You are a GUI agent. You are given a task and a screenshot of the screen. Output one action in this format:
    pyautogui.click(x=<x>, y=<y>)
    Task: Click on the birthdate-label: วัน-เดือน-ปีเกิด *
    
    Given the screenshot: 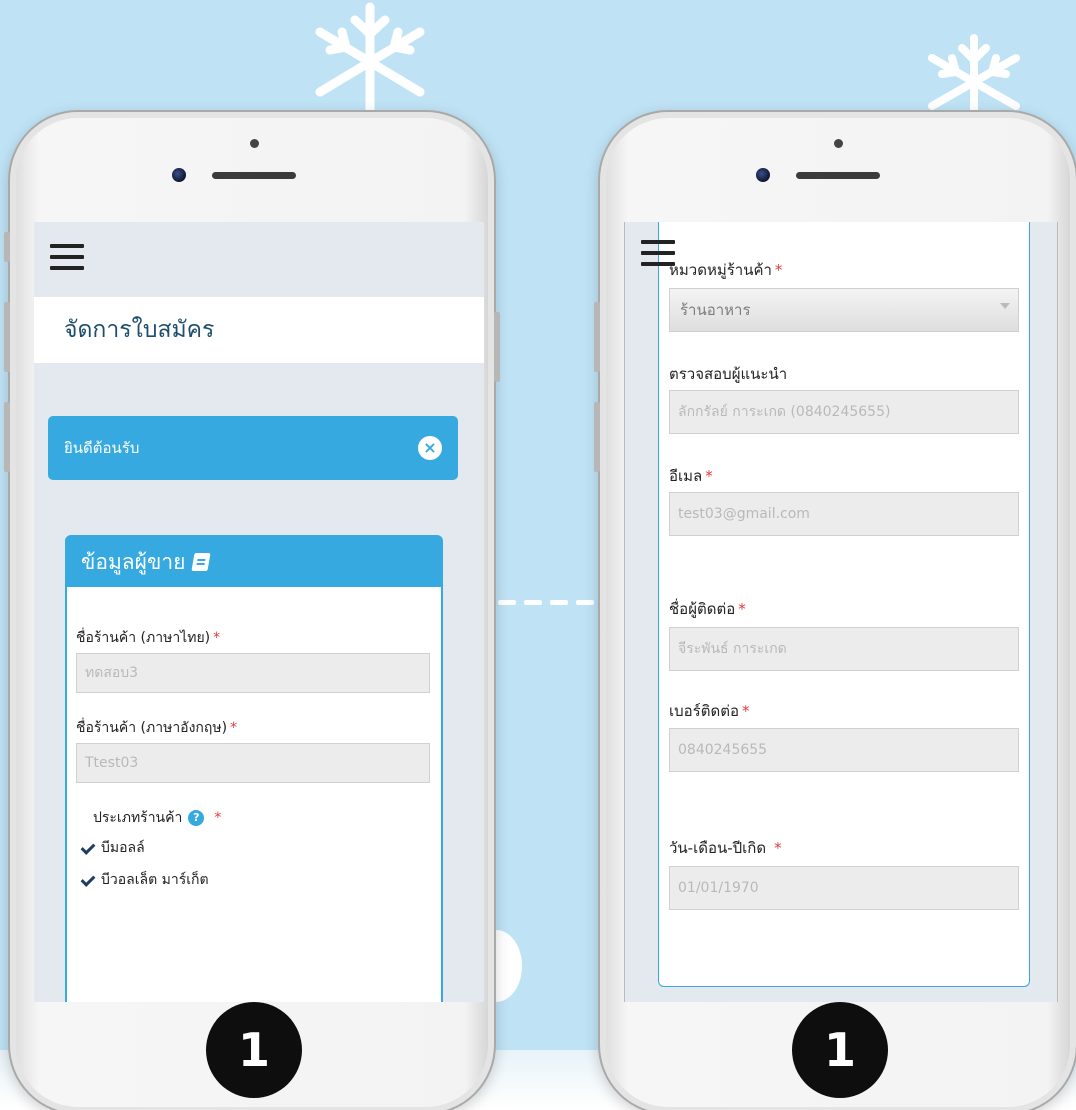 What is the action you would take?
    pyautogui.click(x=725, y=848)
    